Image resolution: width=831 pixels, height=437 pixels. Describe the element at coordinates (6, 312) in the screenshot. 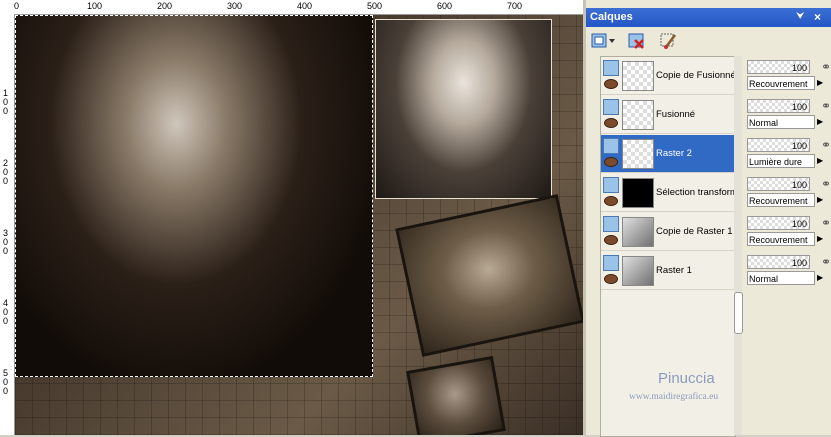

I see `ruler-label: 4 0 0` at that location.